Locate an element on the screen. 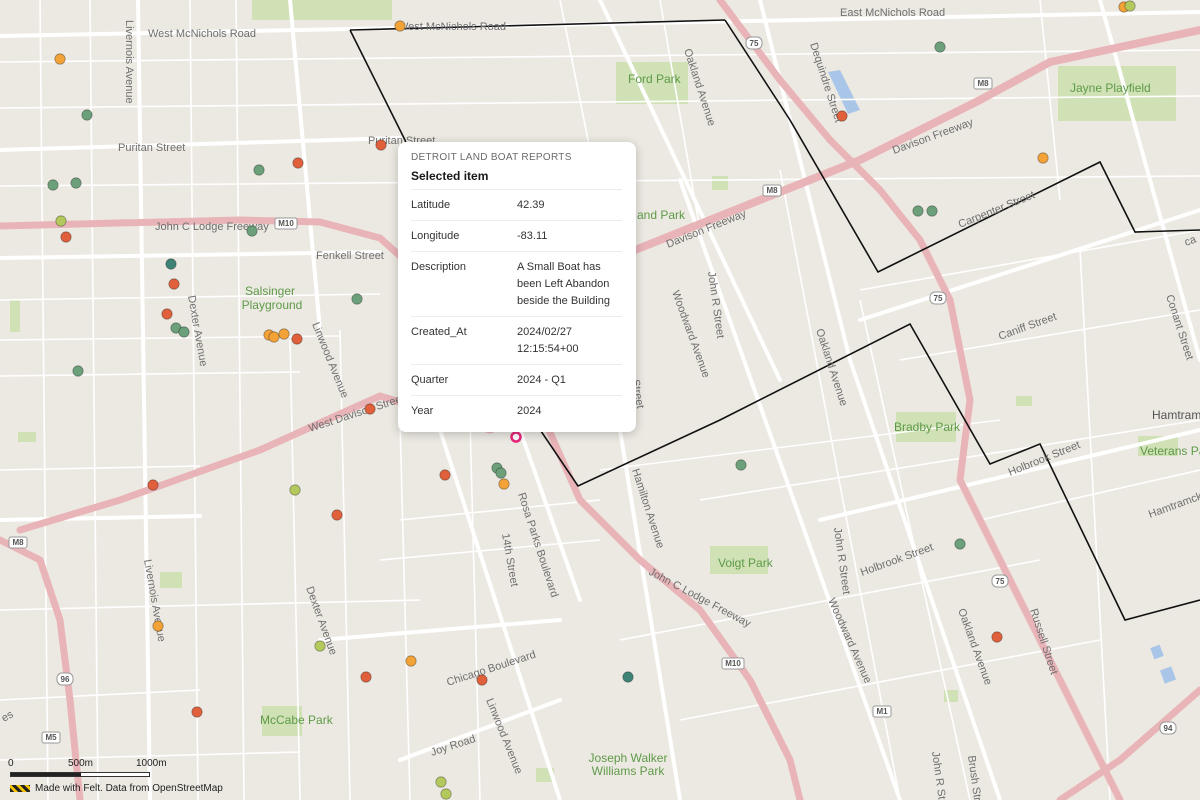  svg-text: and Park is located at coordinates (661, 215).